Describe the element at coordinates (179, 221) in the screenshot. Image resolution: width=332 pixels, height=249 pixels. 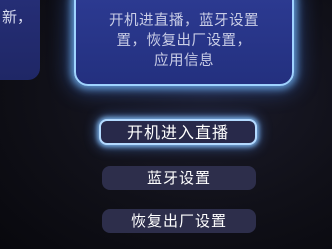
I see `menu-item-factory-reset: 恢复出厂设置` at that location.